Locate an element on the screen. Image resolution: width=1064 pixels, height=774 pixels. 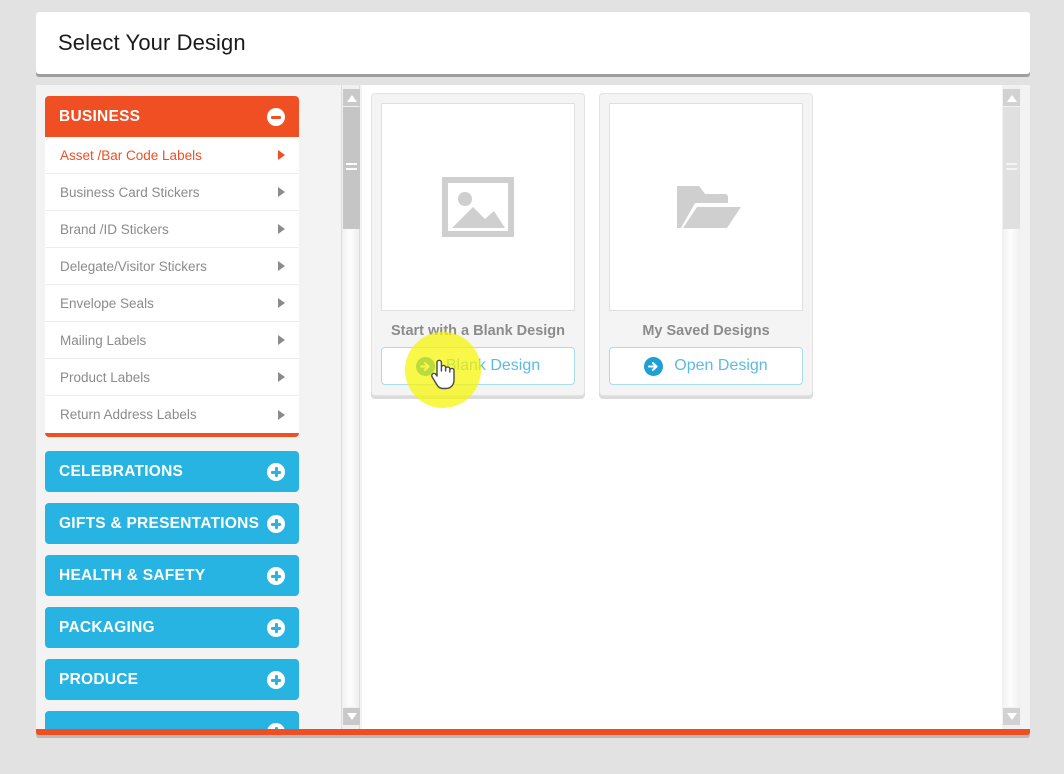
category-label: PRODUCE is located at coordinates (99, 679).